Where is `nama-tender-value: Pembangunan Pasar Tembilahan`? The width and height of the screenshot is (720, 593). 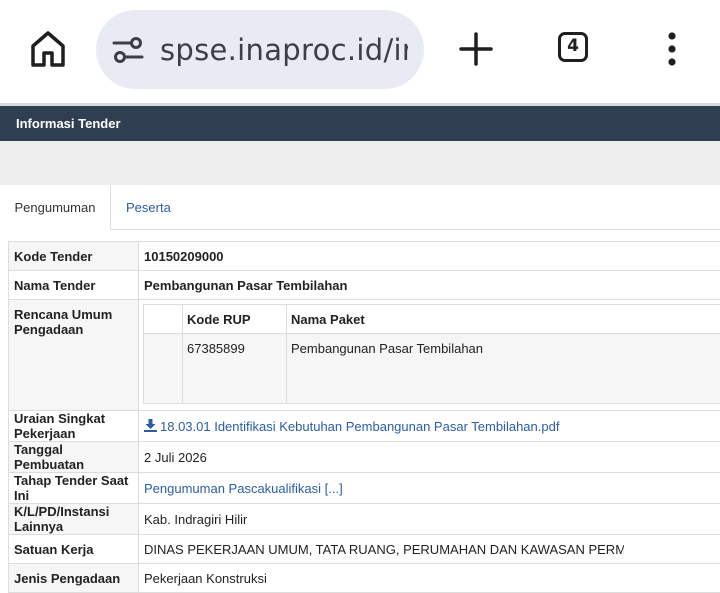 nama-tender-value: Pembangunan Pasar Tembilahan is located at coordinates (429, 285).